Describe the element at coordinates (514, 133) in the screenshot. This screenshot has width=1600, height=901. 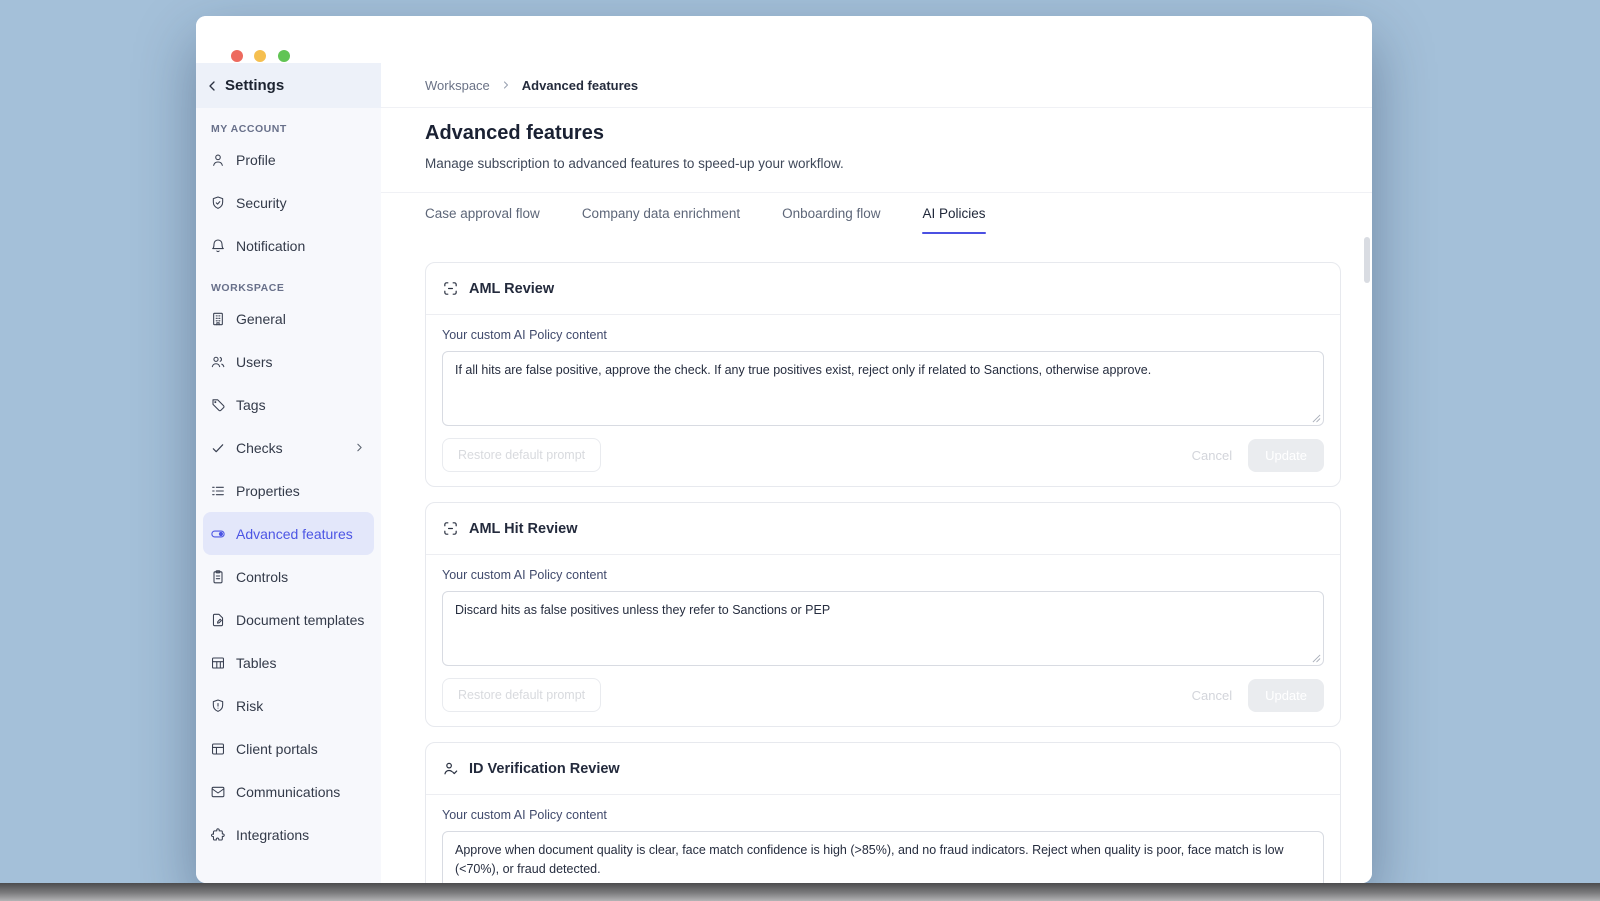
I see `page-title: Advanced features` at that location.